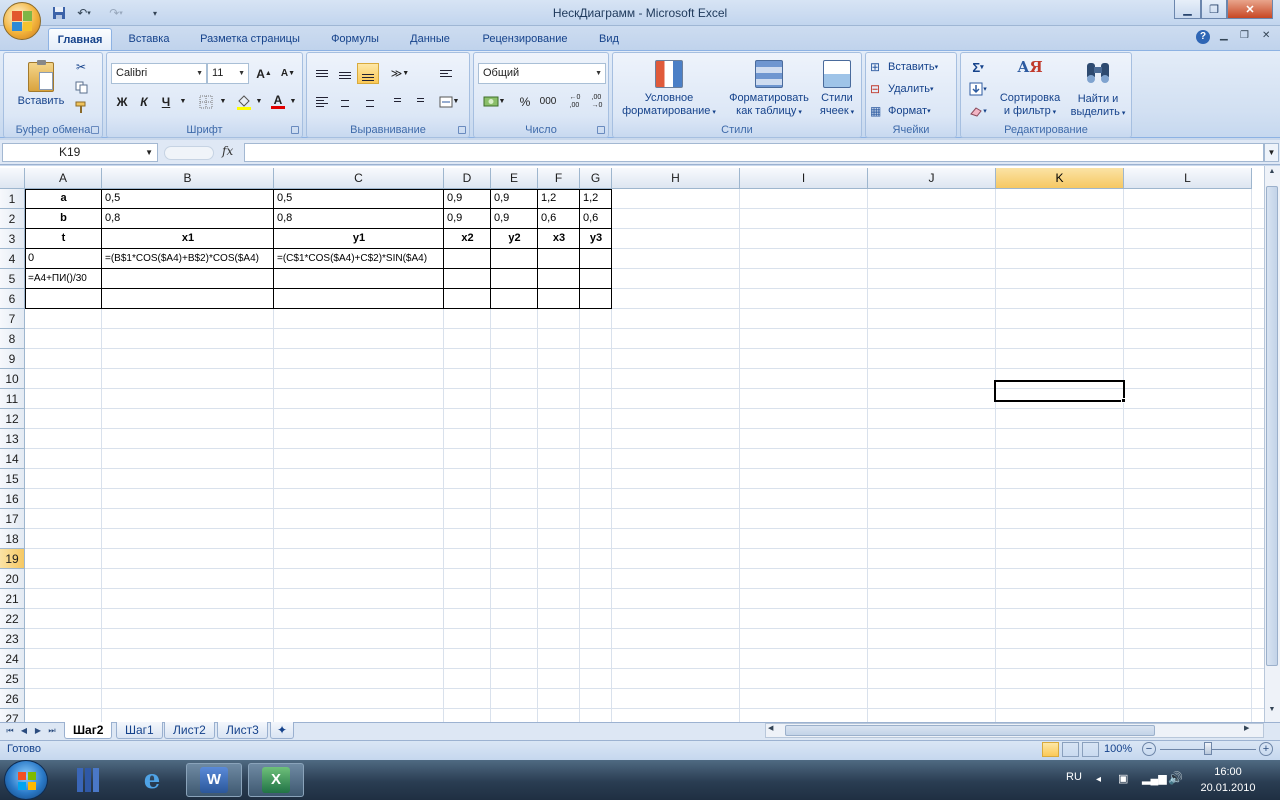 Image resolution: width=1280 pixels, height=800 pixels. I want to click on scroll-right-icon: ▶, so click(1250, 728).